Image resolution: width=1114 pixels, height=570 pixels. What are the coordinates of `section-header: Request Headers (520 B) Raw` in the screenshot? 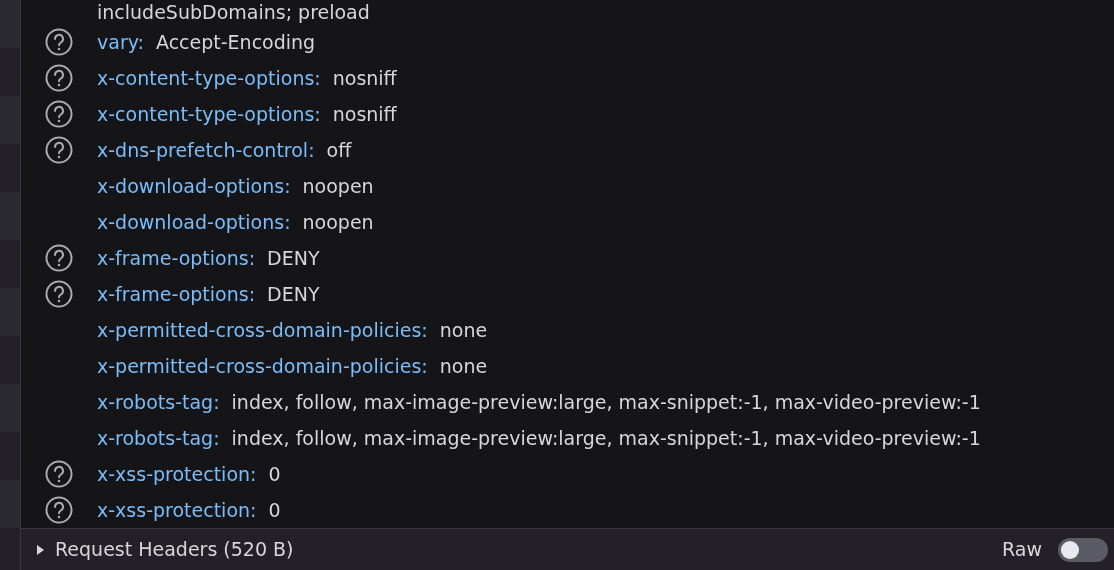 It's located at (567, 549).